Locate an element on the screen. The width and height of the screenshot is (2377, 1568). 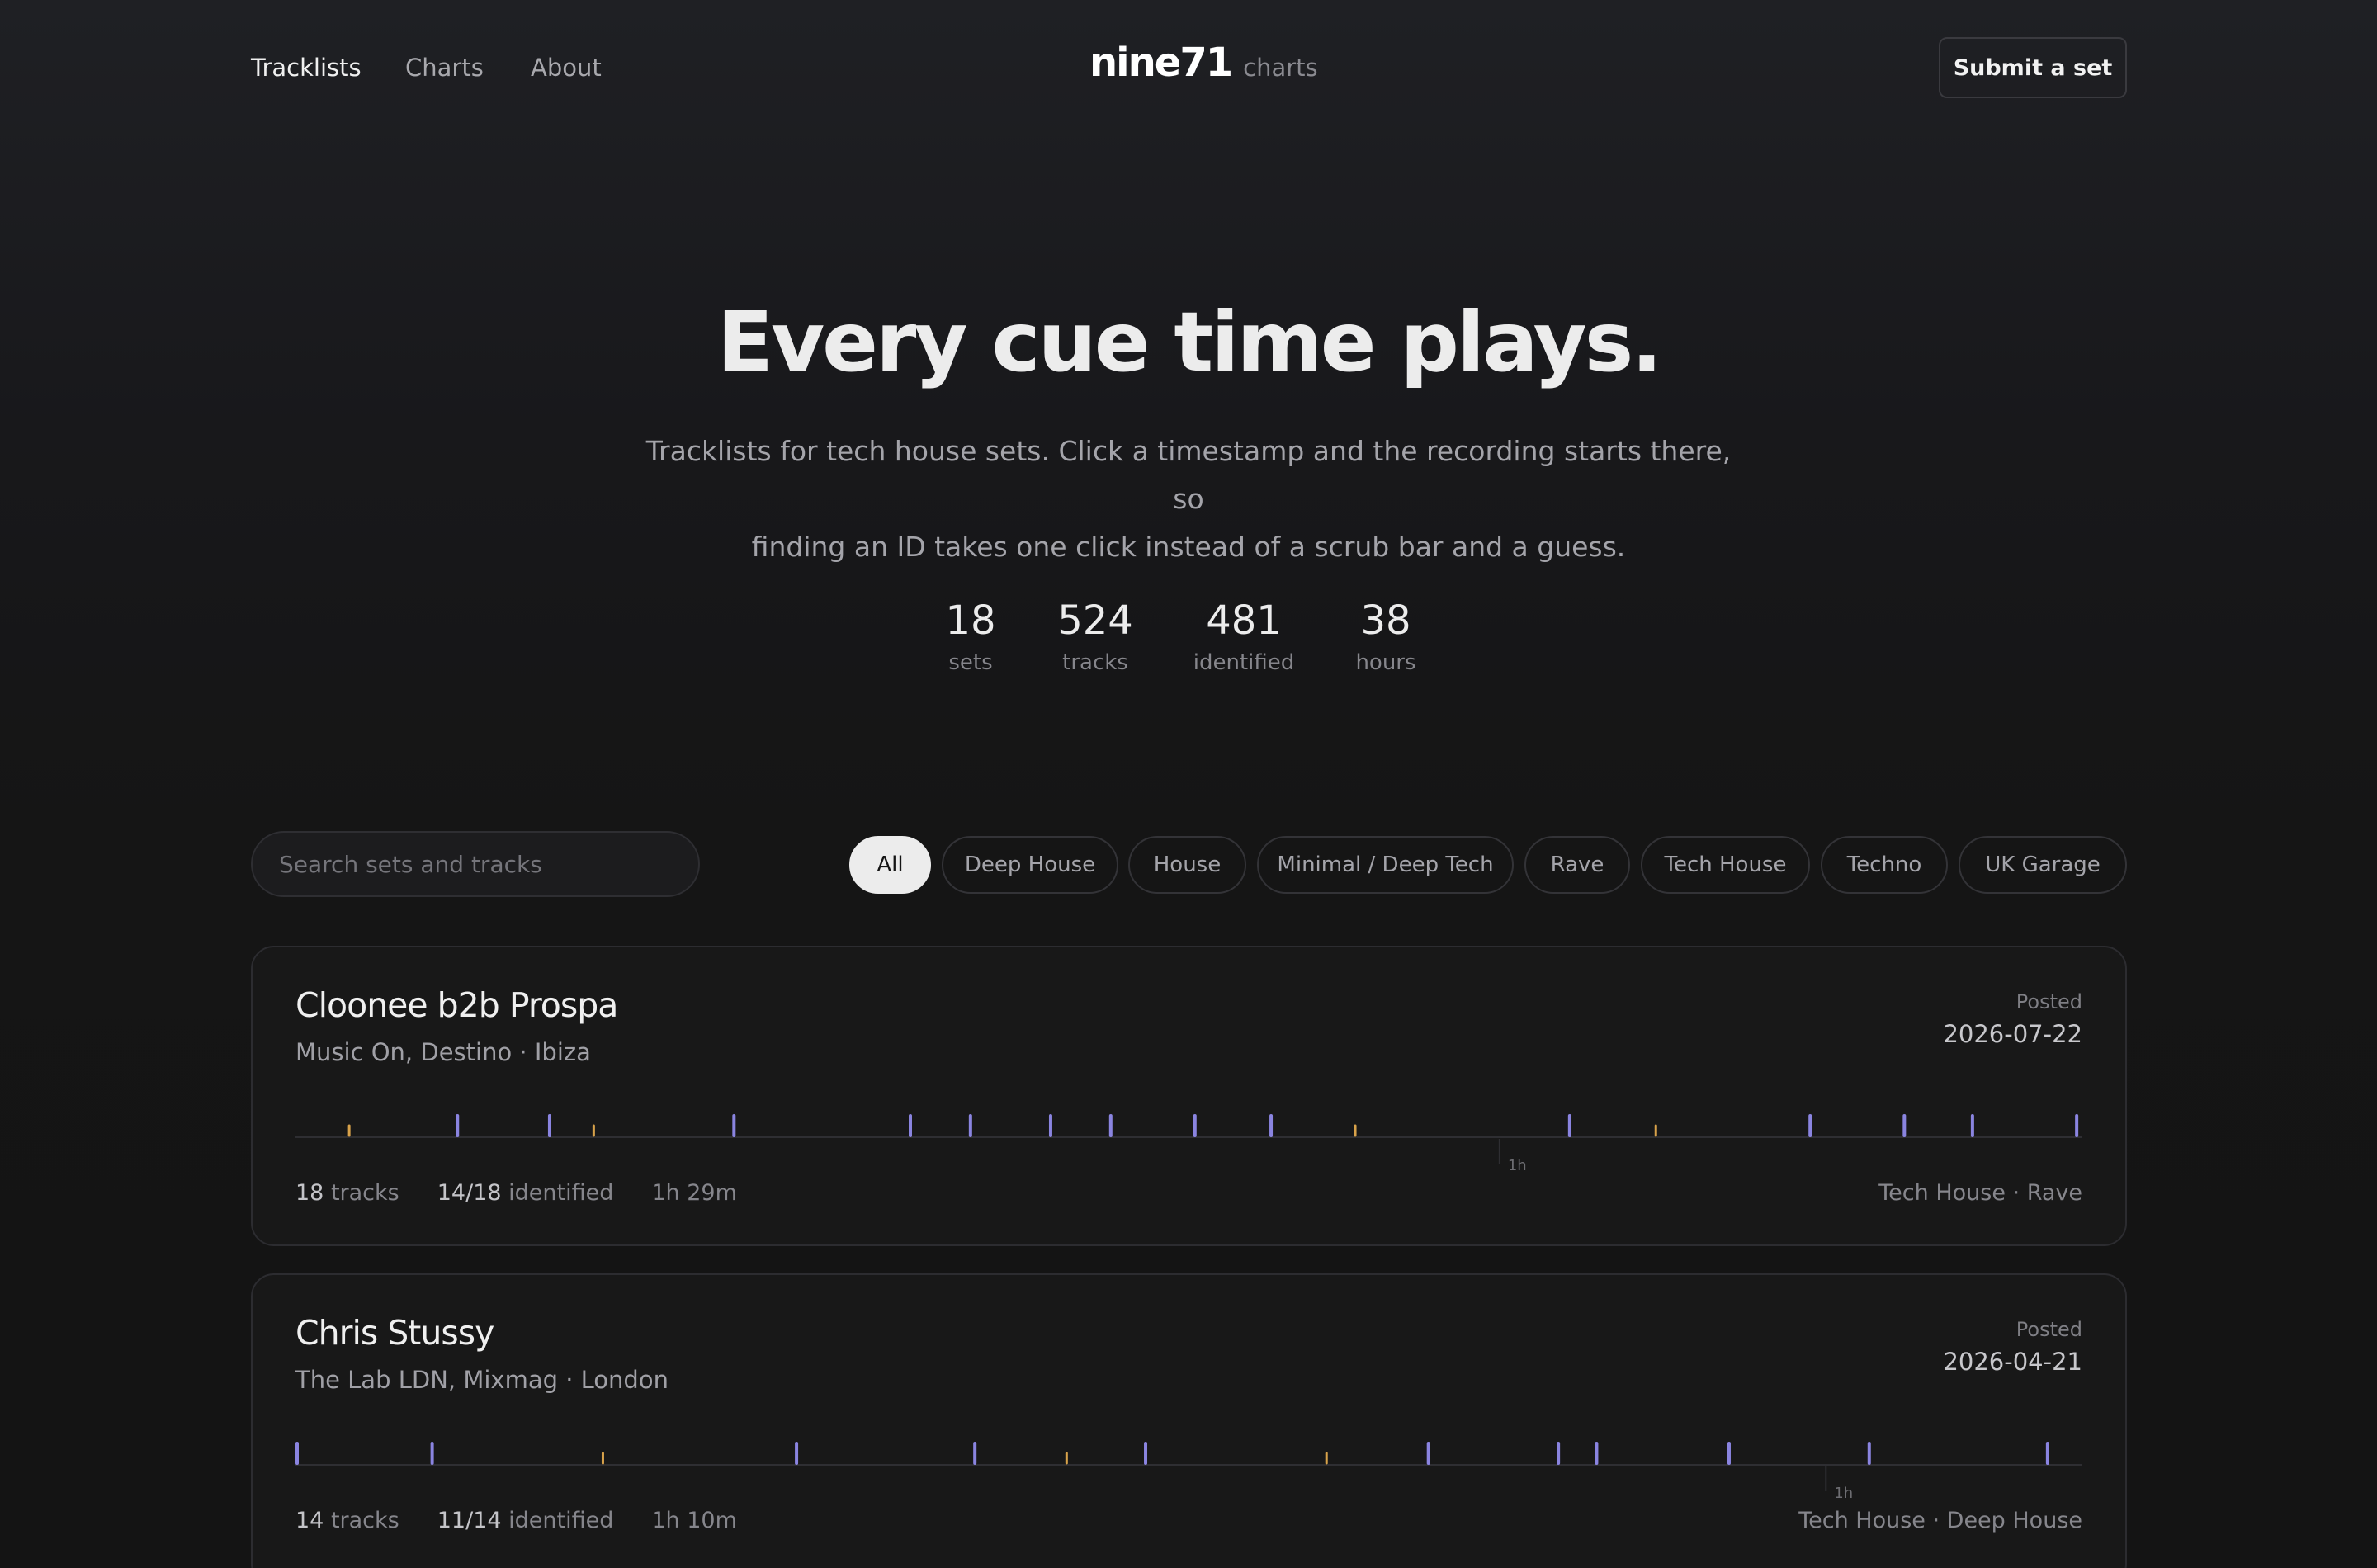
filter-chip-uk-garage: UK Garage is located at coordinates (2043, 865).